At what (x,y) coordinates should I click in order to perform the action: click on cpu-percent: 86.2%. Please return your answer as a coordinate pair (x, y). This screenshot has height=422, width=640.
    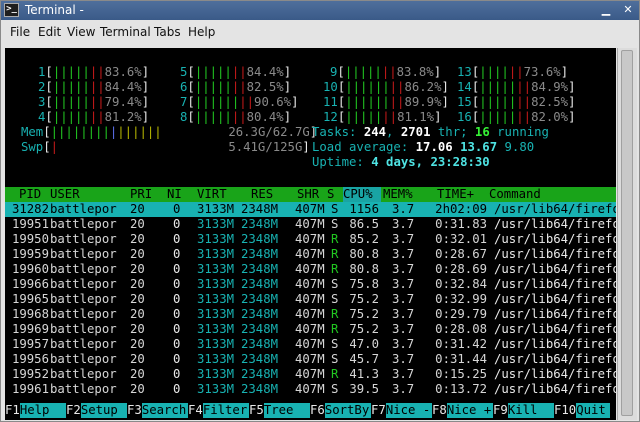
    Looking at the image, I should click on (423, 87).